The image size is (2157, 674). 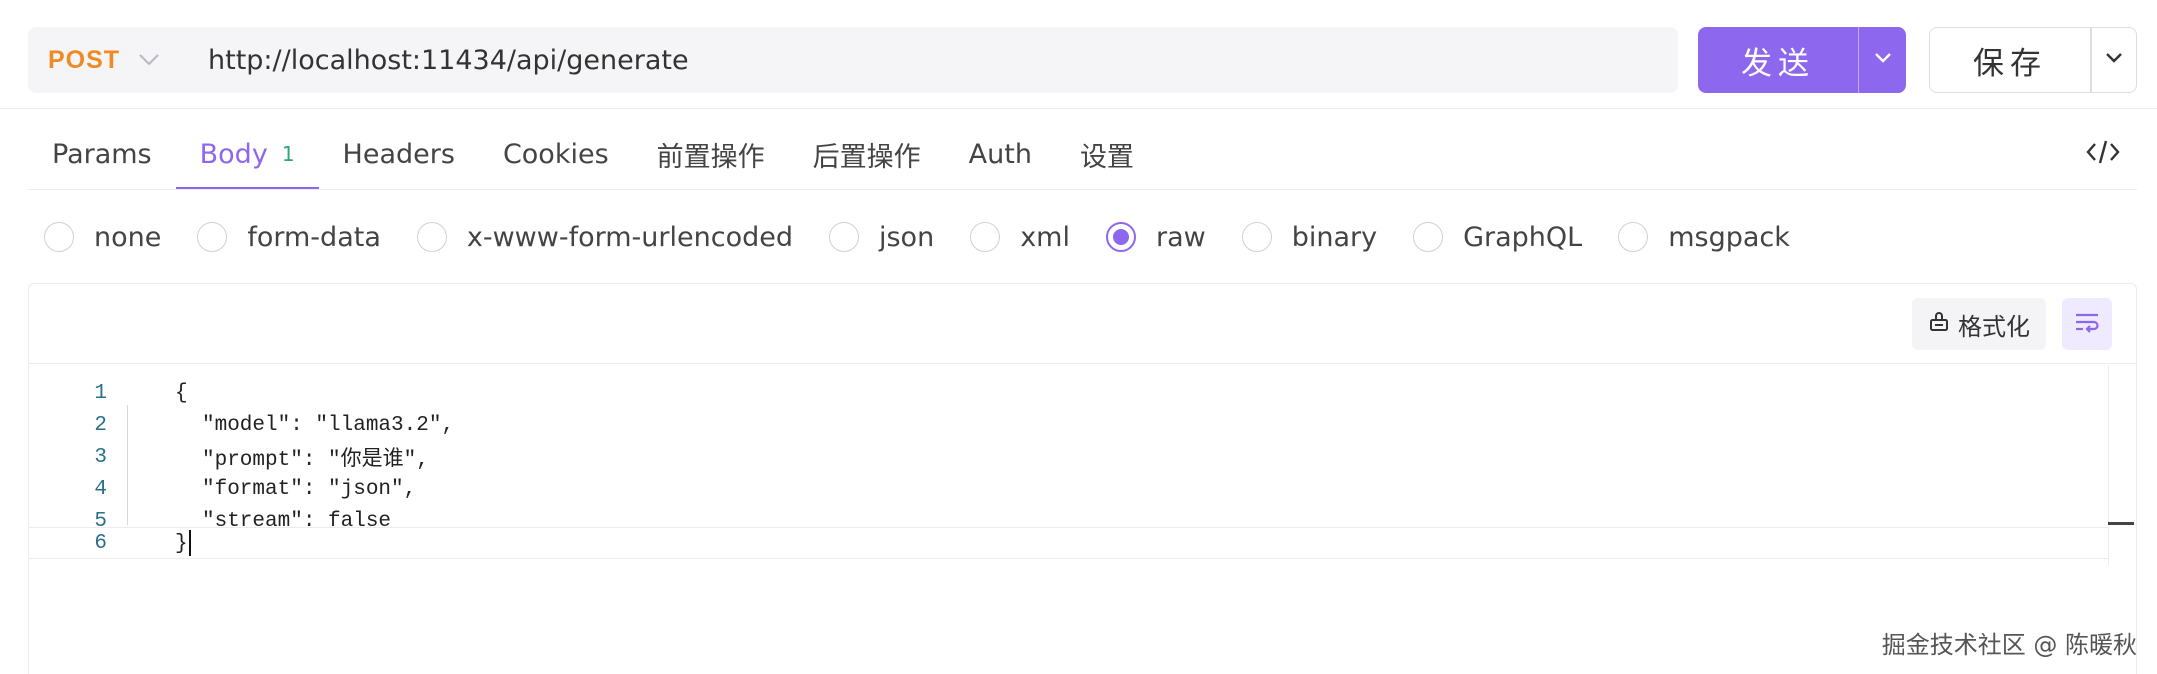 I want to click on format-button: 格式化, so click(x=1979, y=324).